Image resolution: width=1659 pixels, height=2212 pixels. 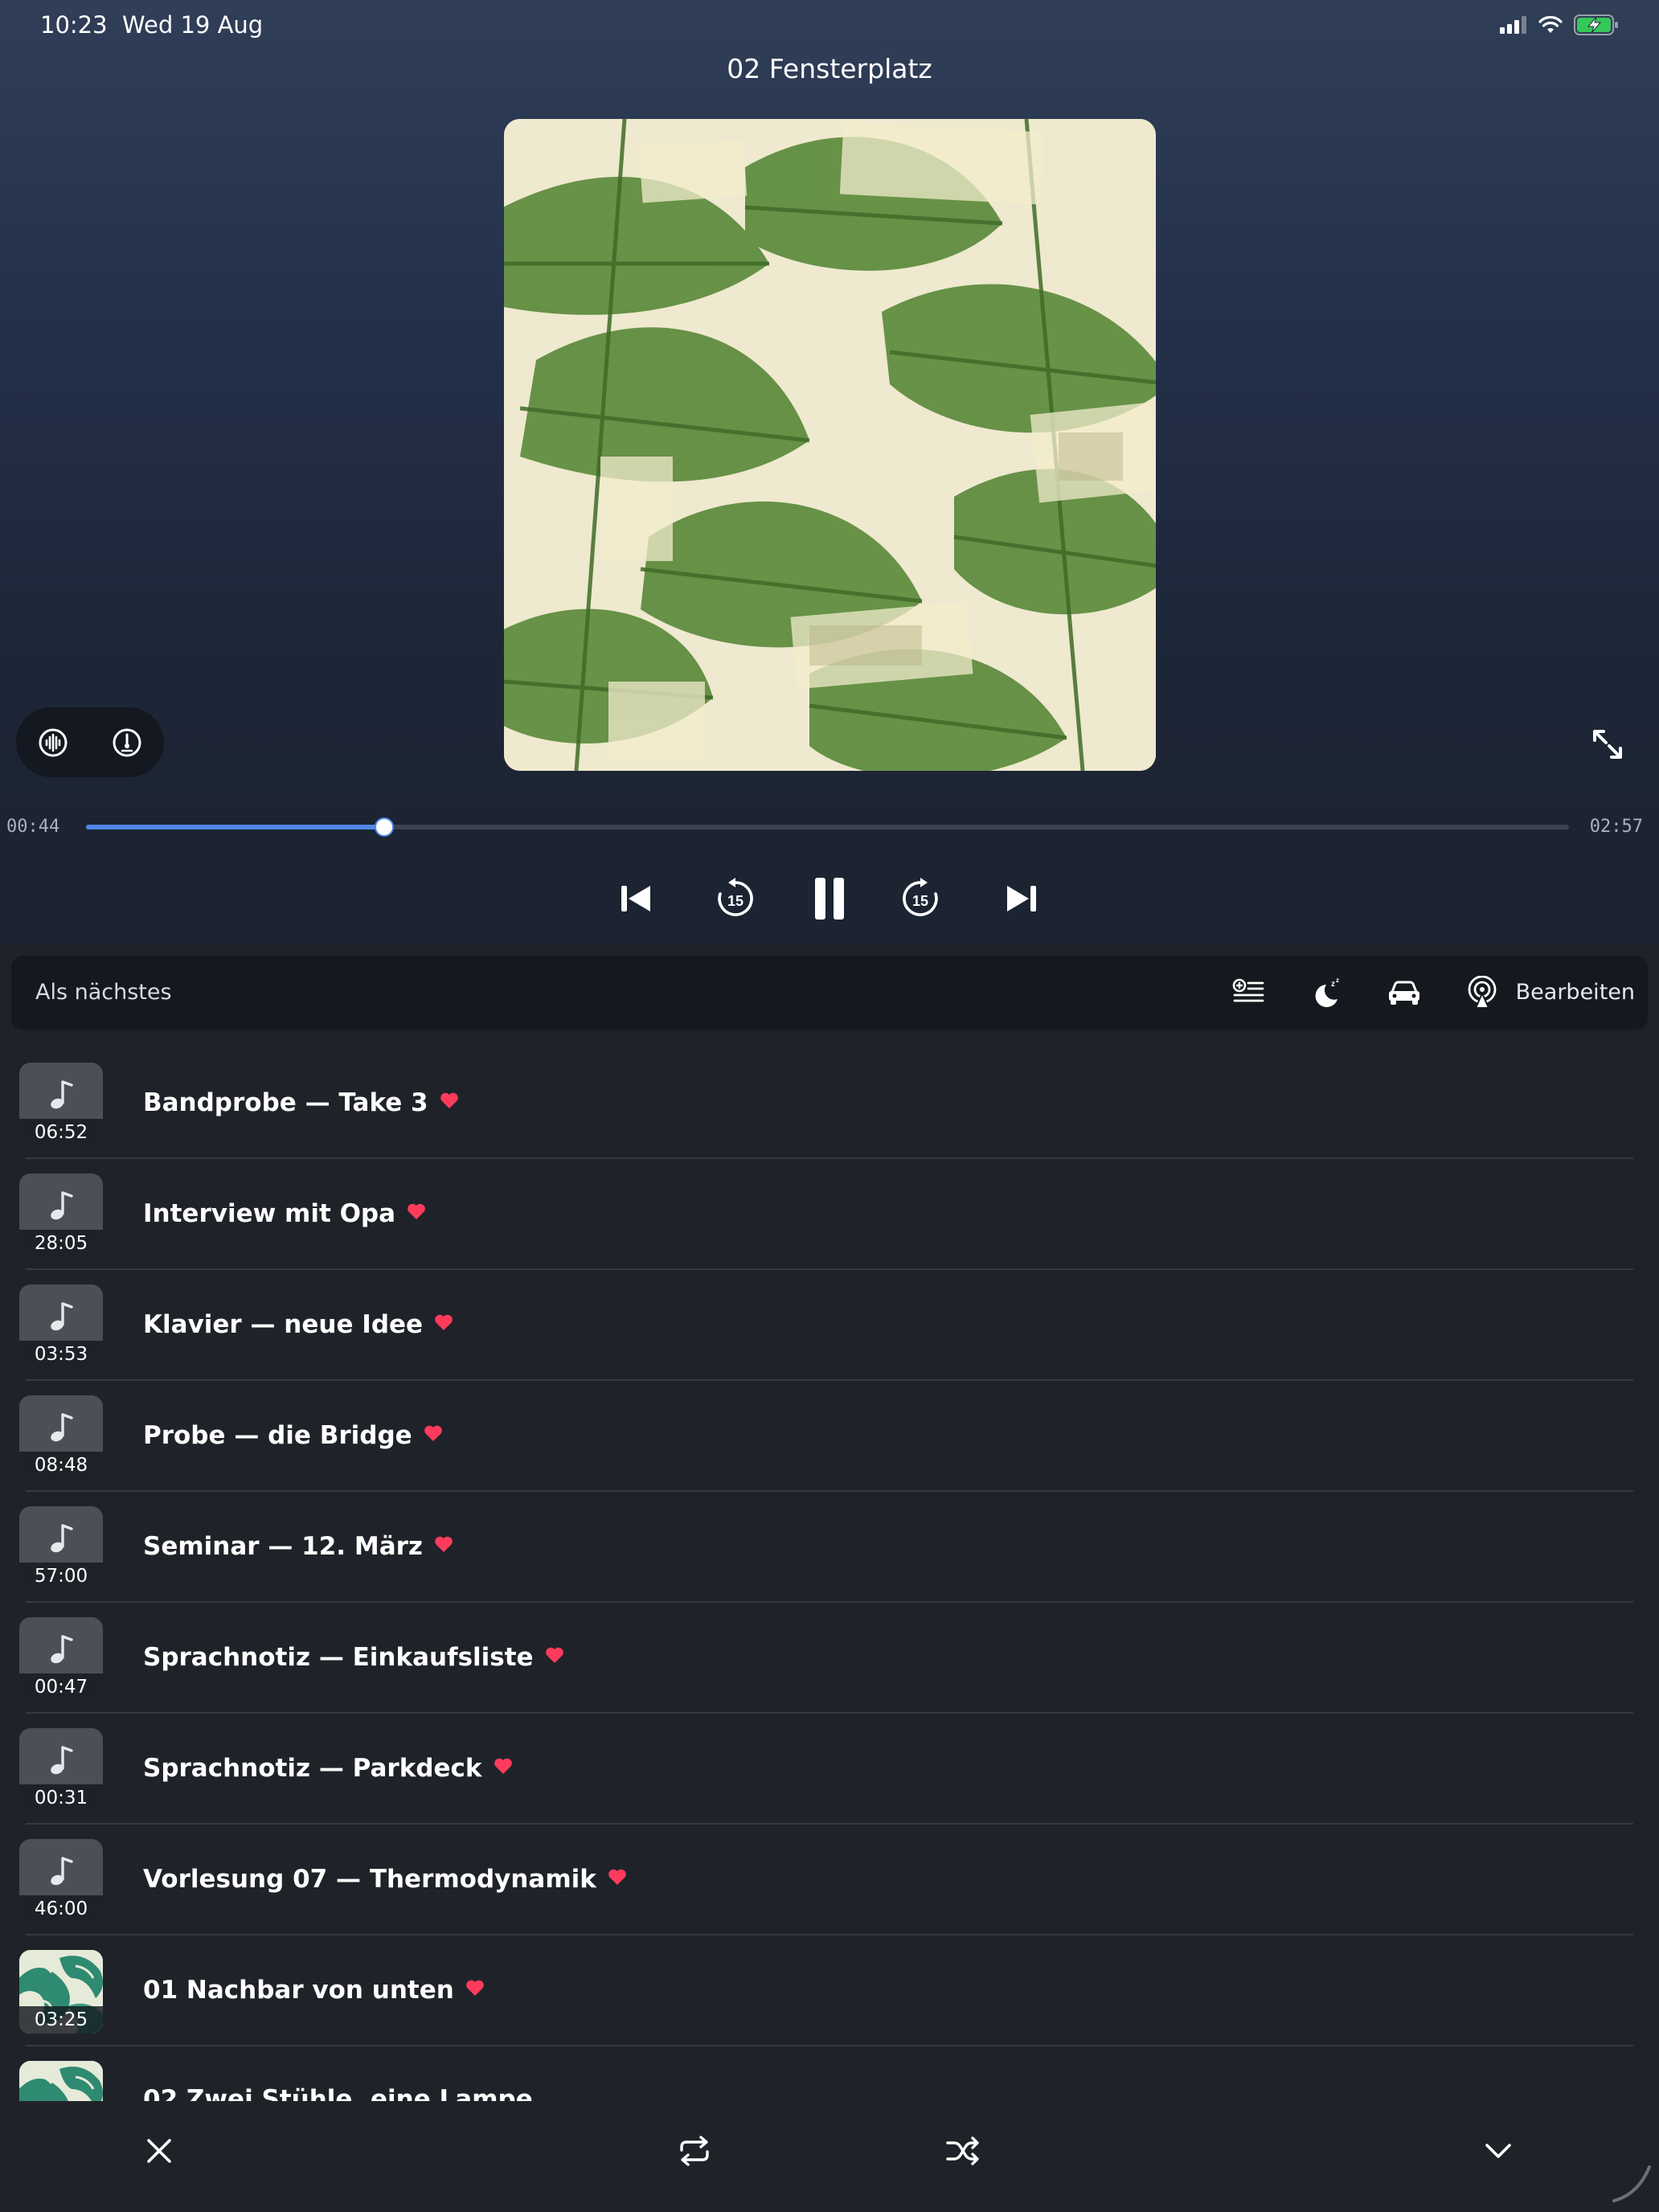 What do you see at coordinates (61, 1215) in the screenshot?
I see `track-artwork: 28:05` at bounding box center [61, 1215].